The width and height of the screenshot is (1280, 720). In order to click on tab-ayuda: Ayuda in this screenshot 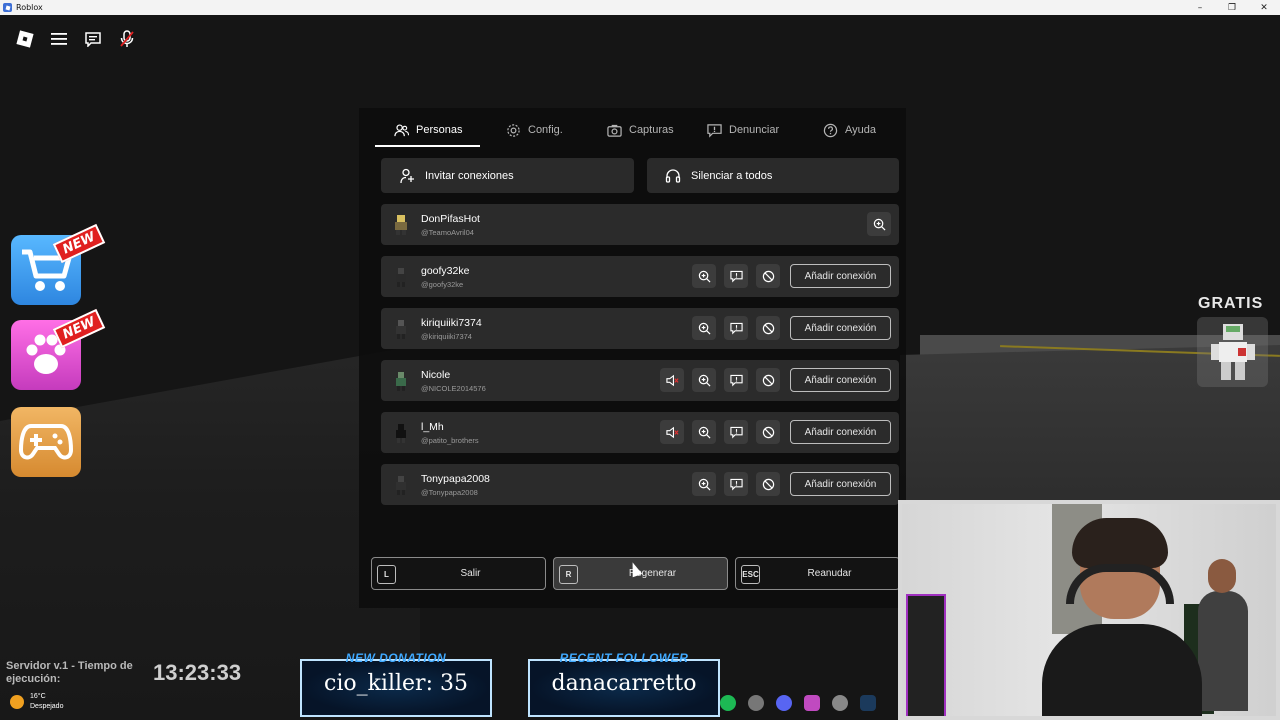, I will do `click(858, 130)`.